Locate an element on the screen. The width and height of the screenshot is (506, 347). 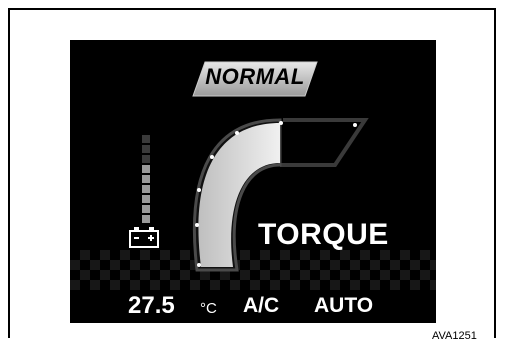
climate-status-bar: 27.5 °C A/C AUTO is located at coordinates (253, 306).